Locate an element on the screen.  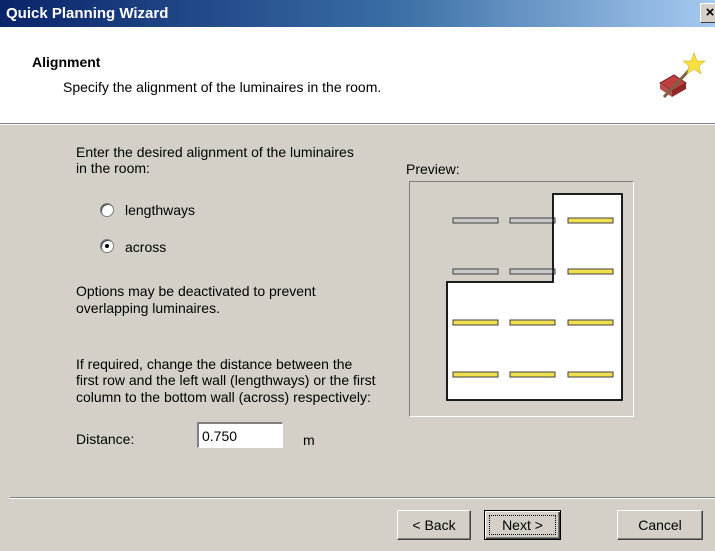
preview-label: Preview: is located at coordinates (433, 169).